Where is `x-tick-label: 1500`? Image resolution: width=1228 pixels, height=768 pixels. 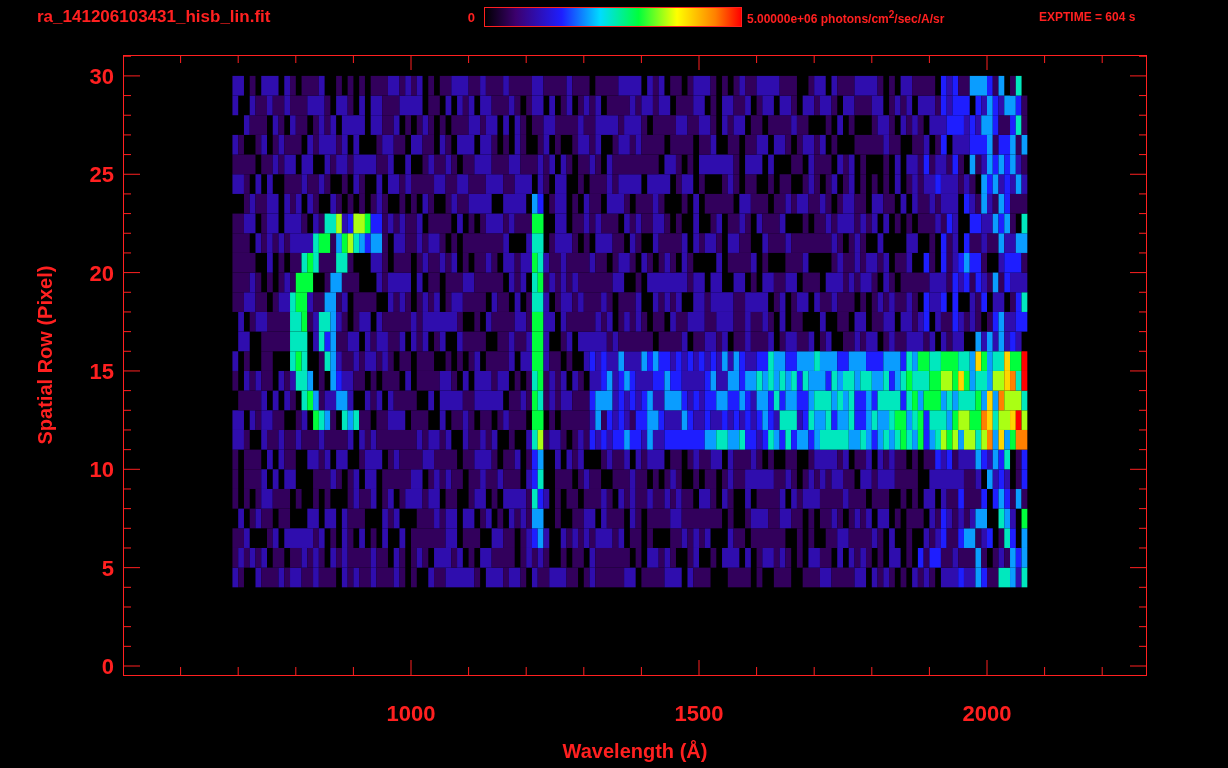
x-tick-label: 1500 is located at coordinates (699, 713).